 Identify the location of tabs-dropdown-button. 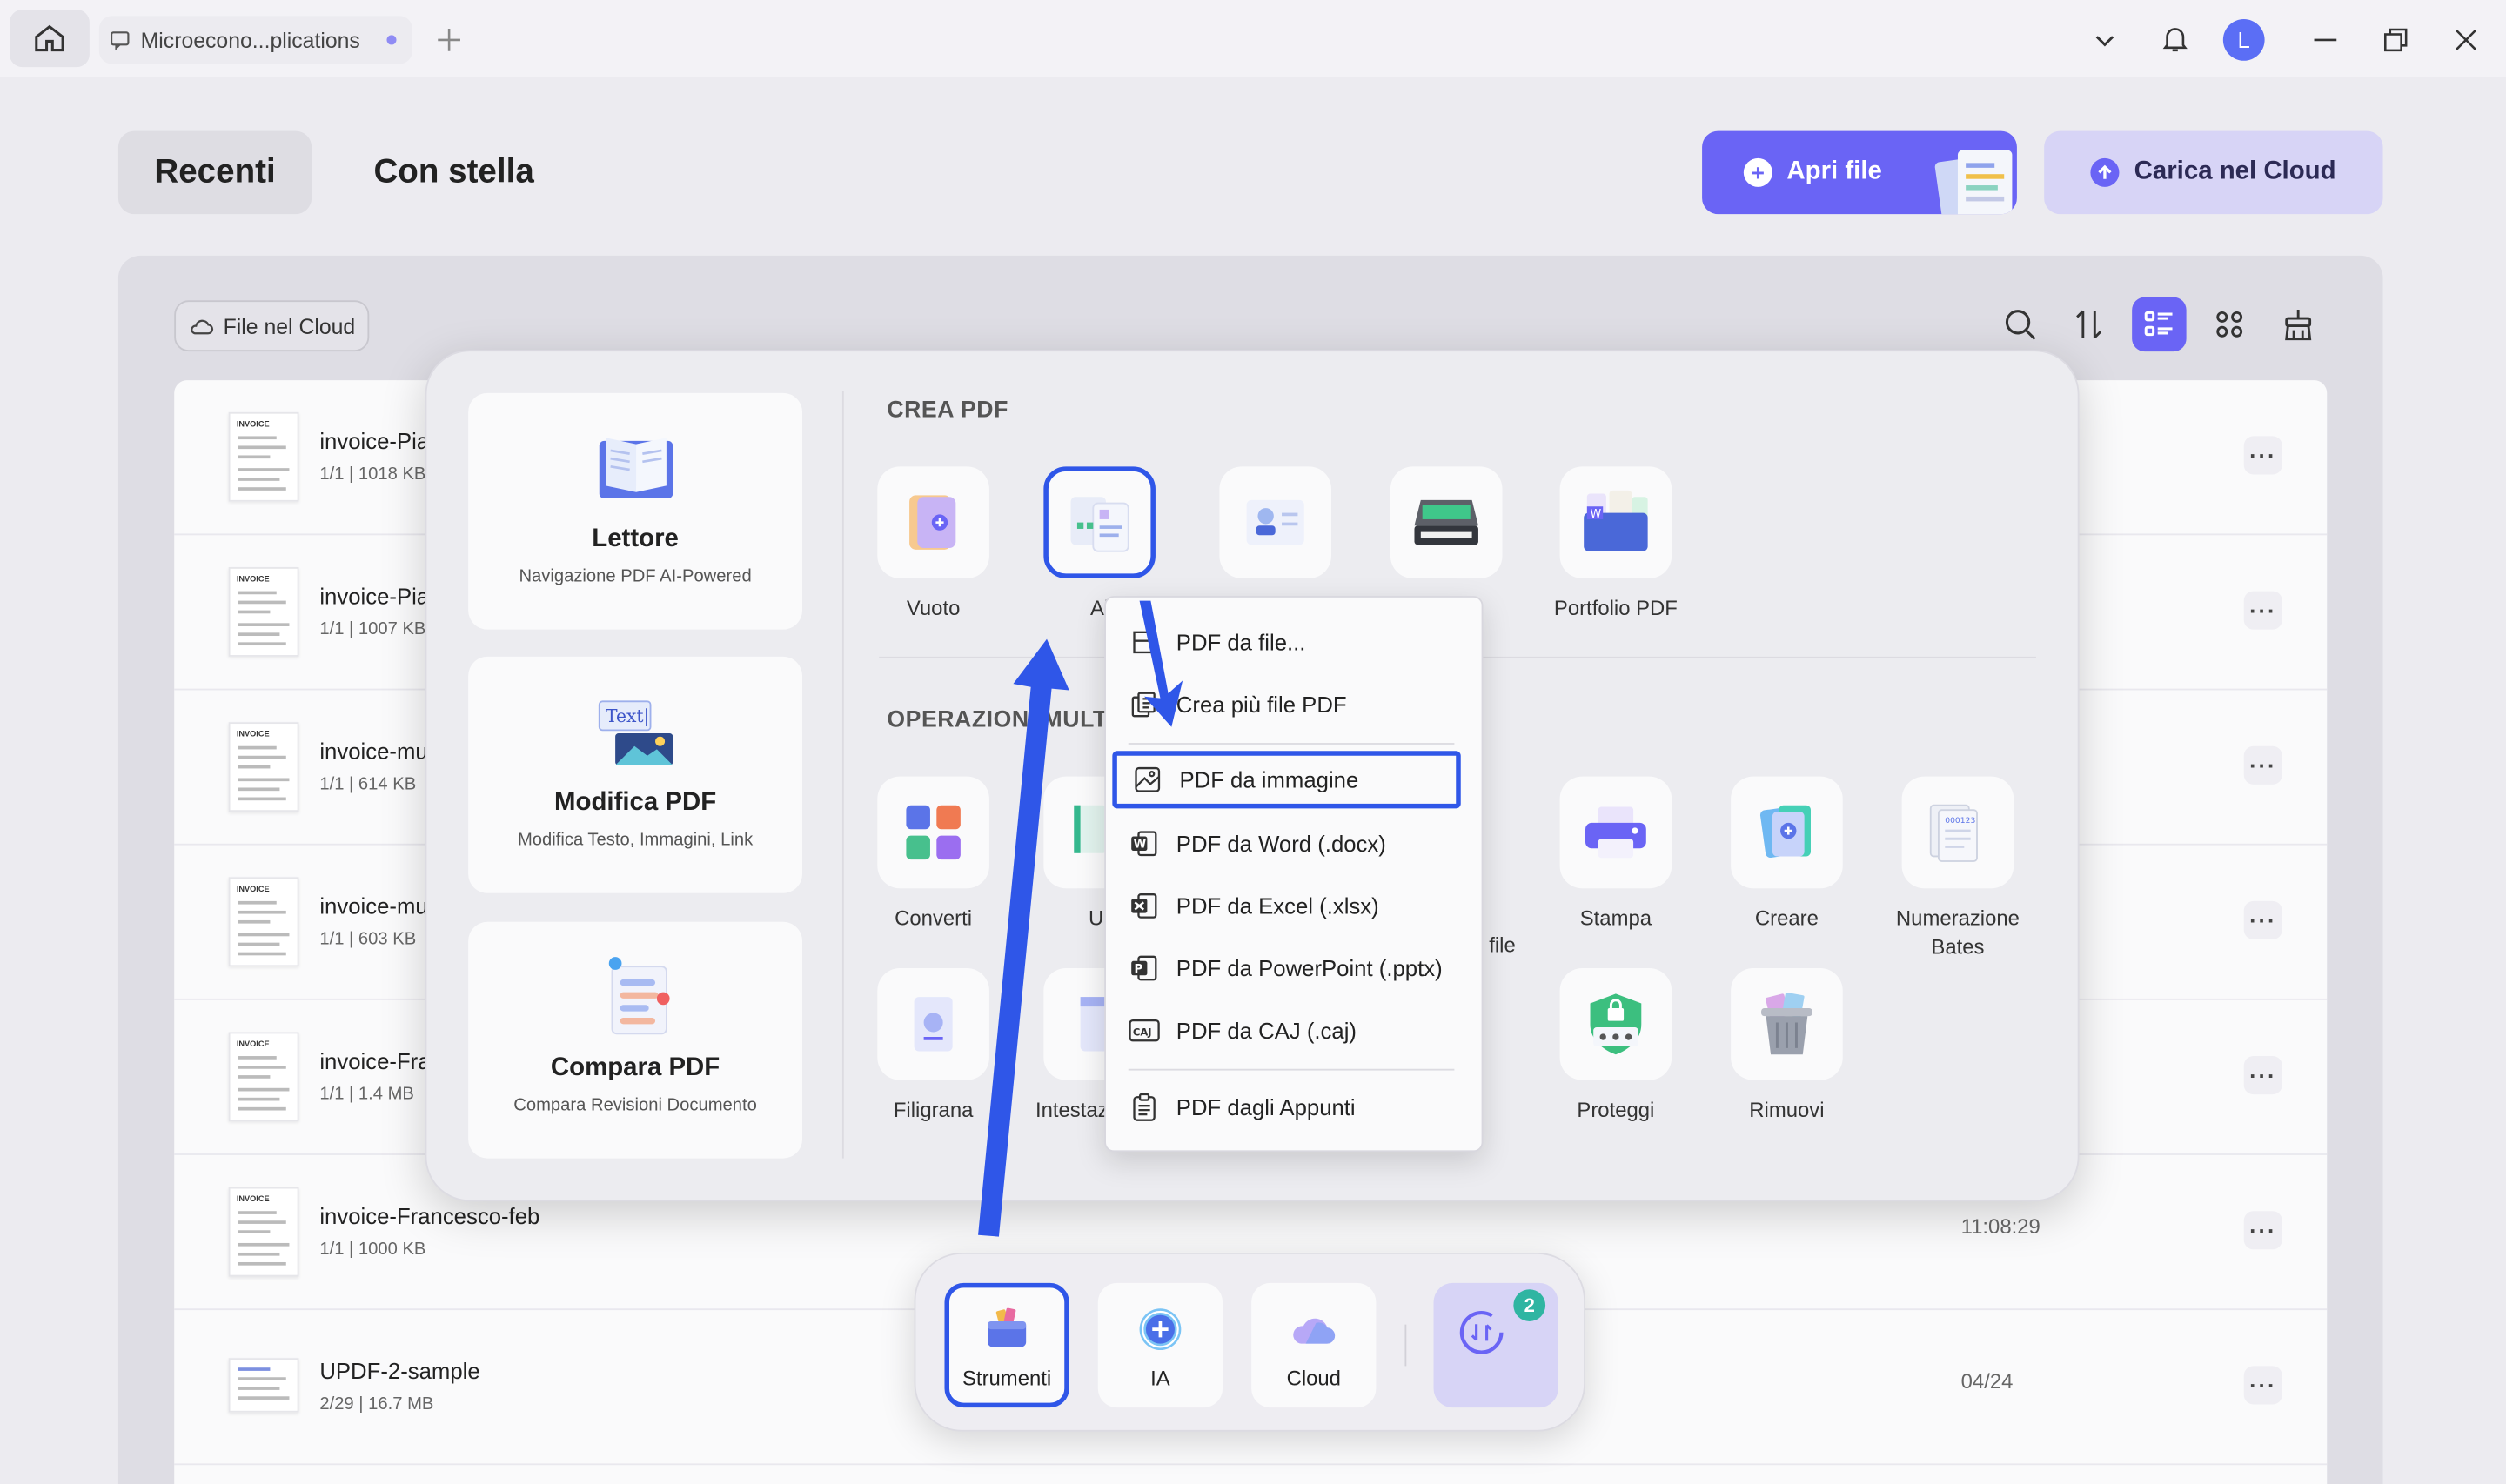
(2104, 40).